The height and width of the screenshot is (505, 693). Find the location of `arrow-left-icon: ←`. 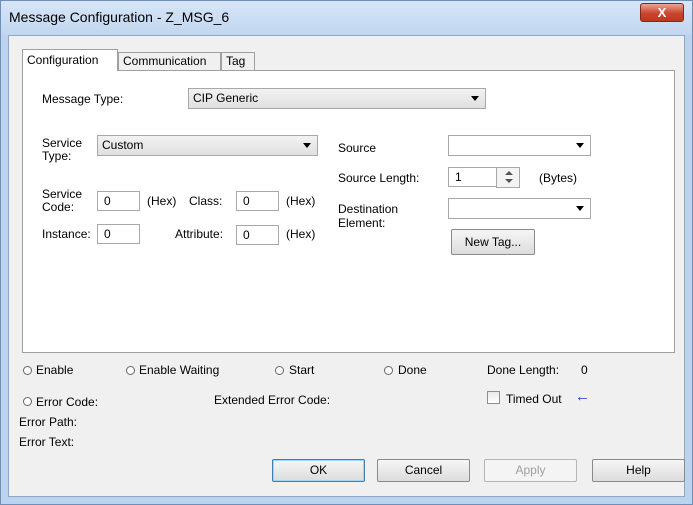

arrow-left-icon: ← is located at coordinates (582, 396).